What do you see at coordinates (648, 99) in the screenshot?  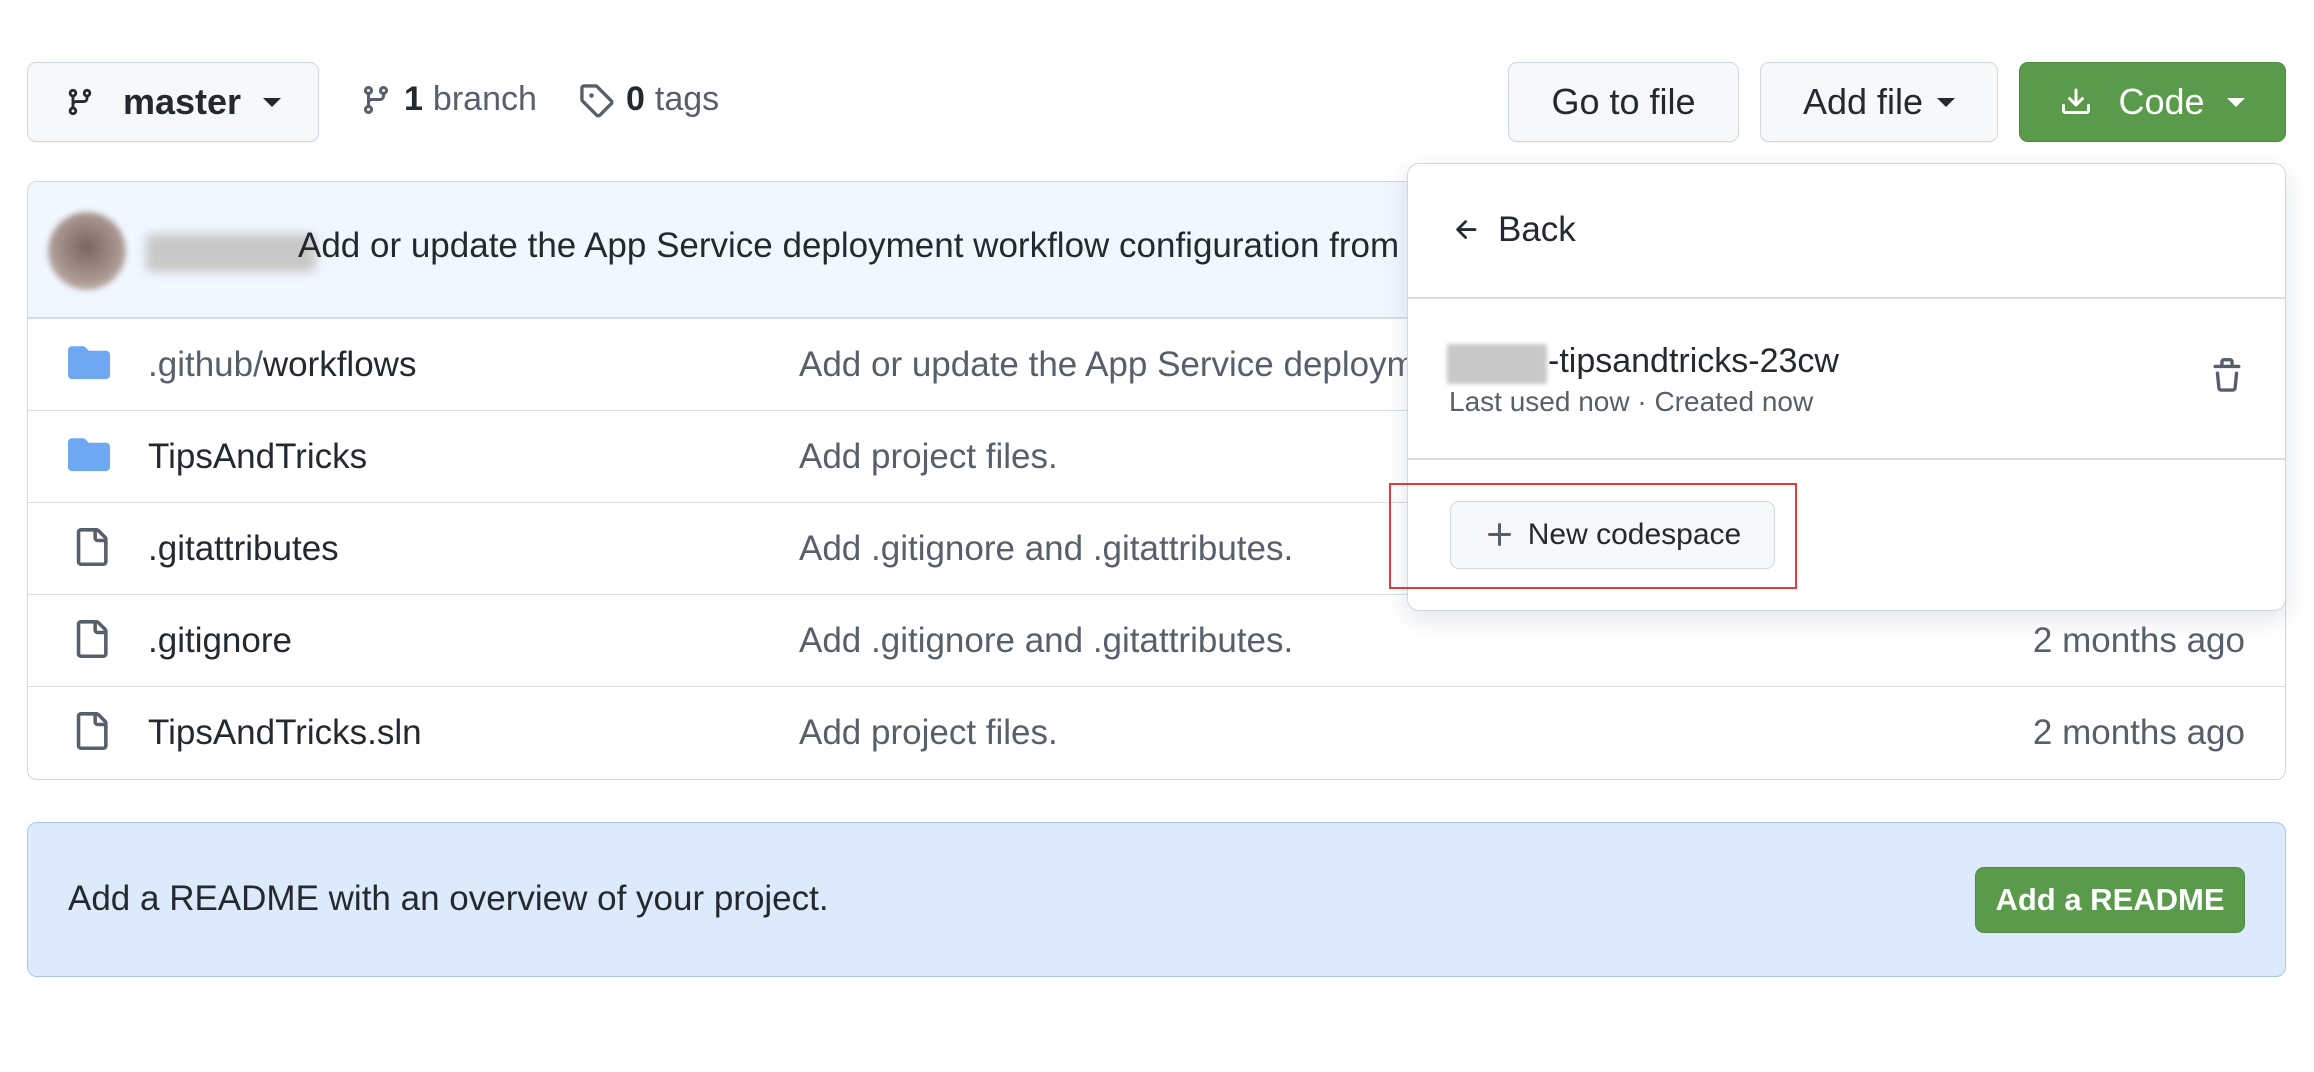 I see `tags-link: 0 tags` at bounding box center [648, 99].